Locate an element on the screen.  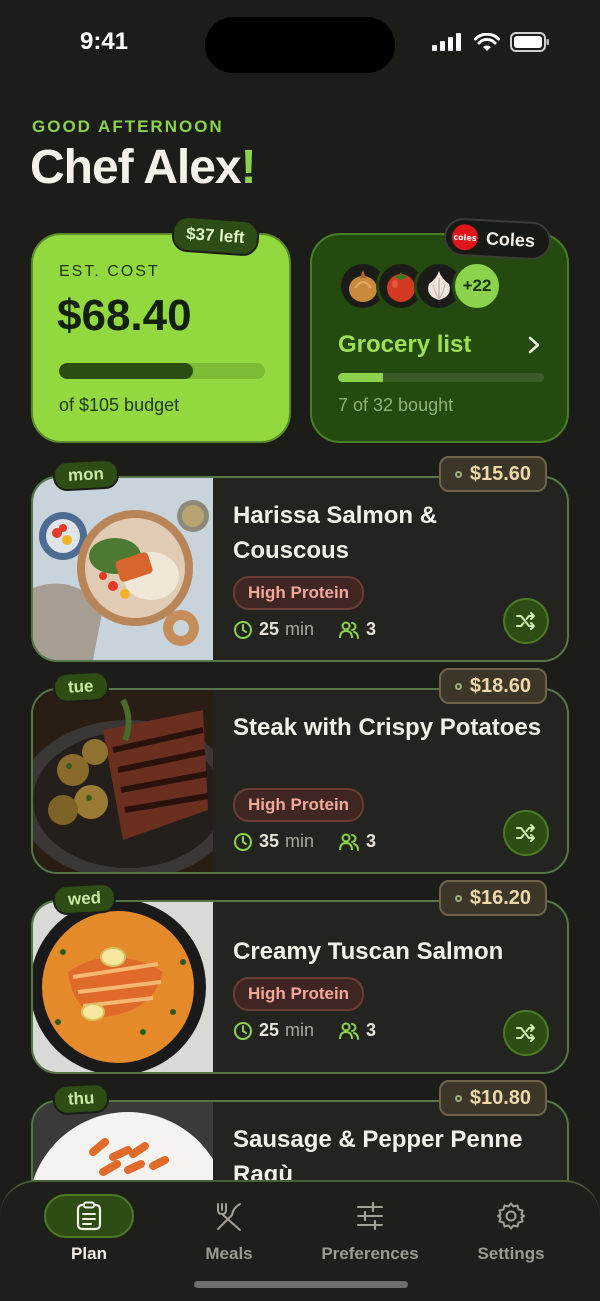
budget-left-badge: $37 left is located at coordinates (215, 236).